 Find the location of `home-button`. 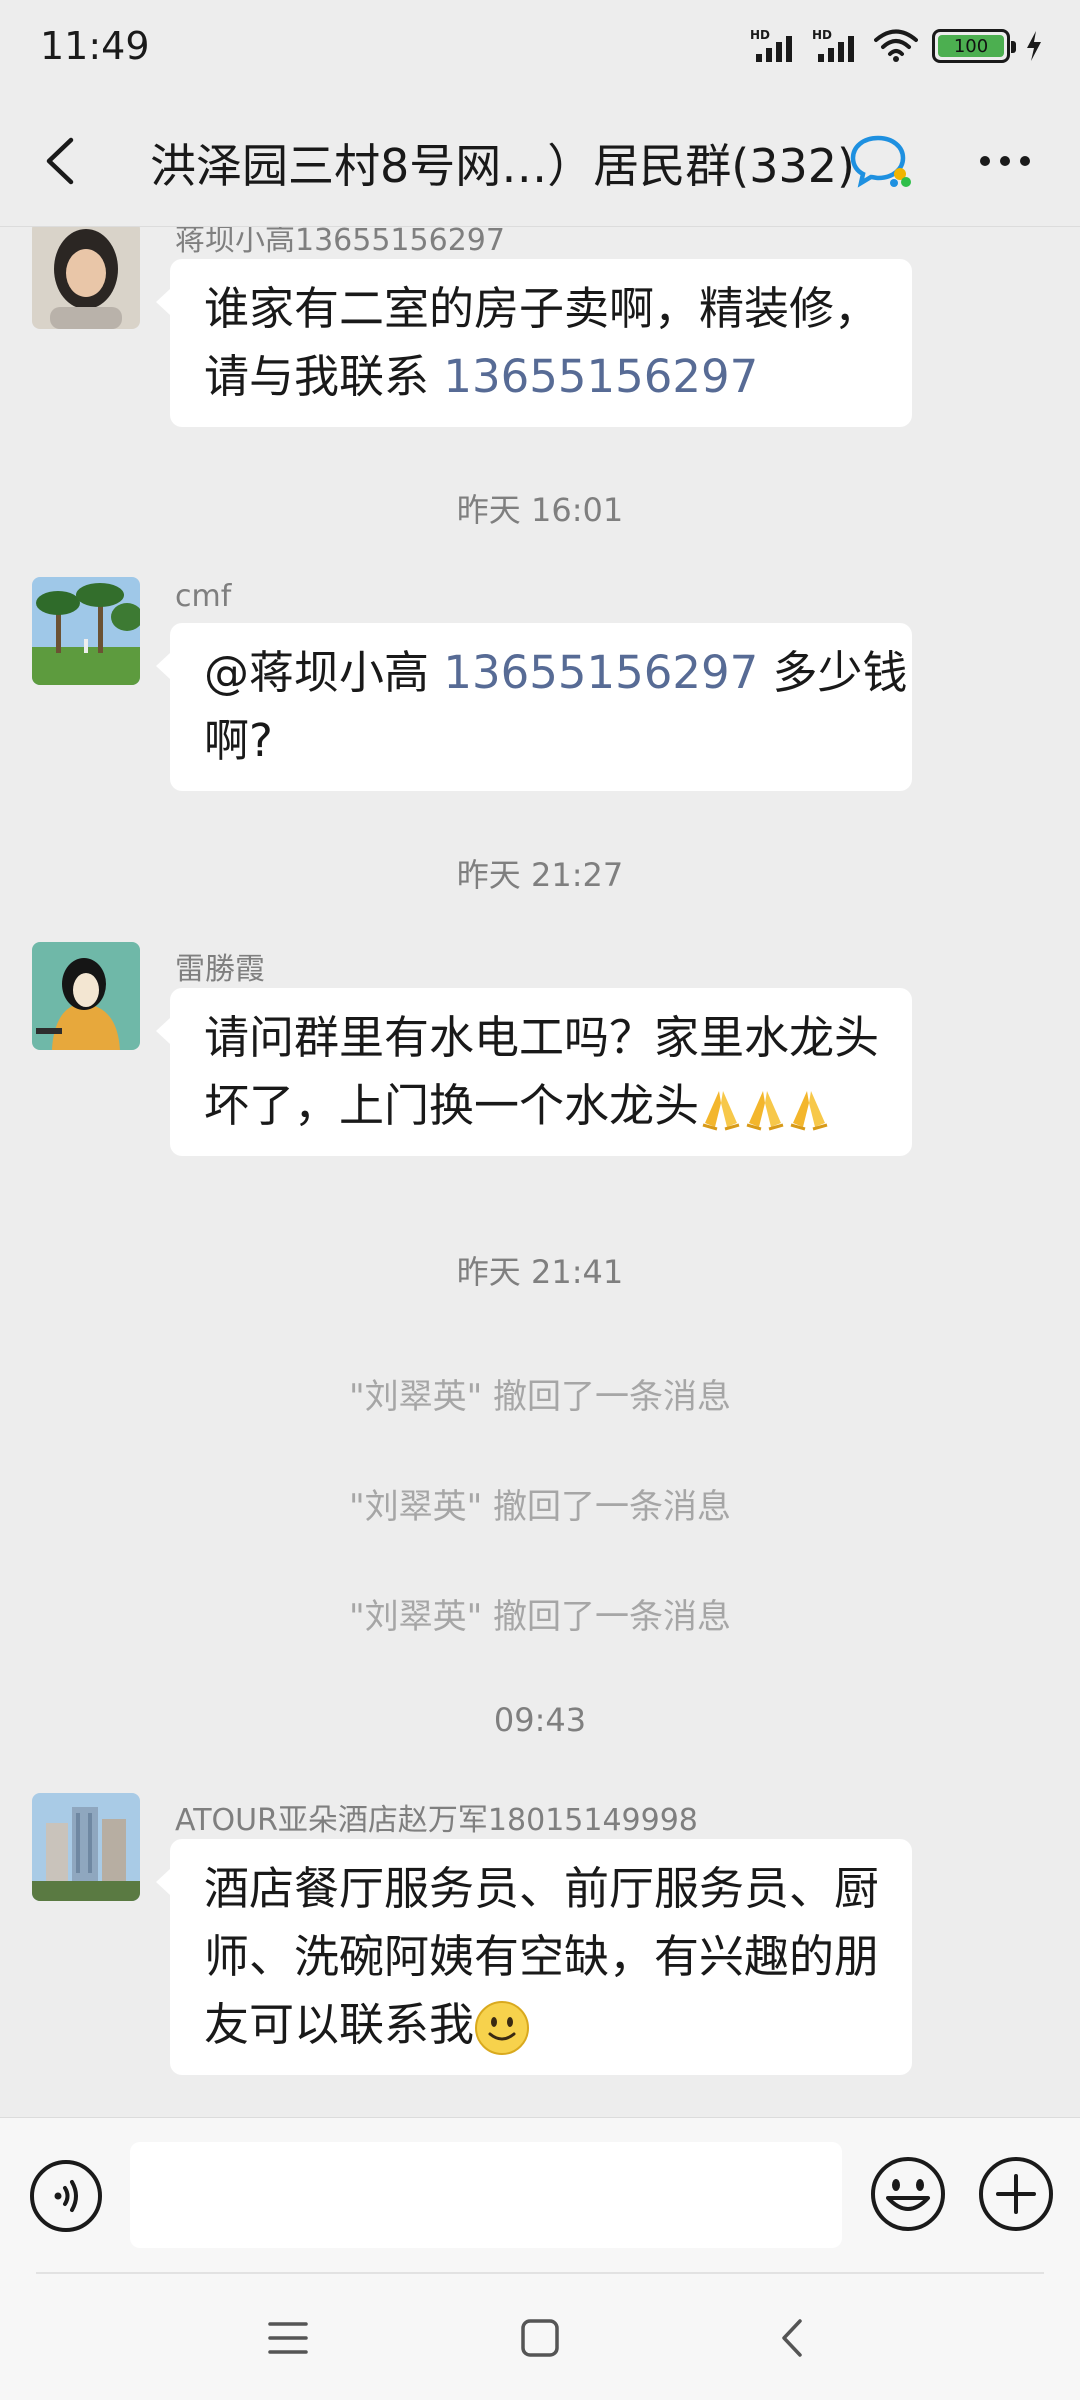

home-button is located at coordinates (540, 2338).